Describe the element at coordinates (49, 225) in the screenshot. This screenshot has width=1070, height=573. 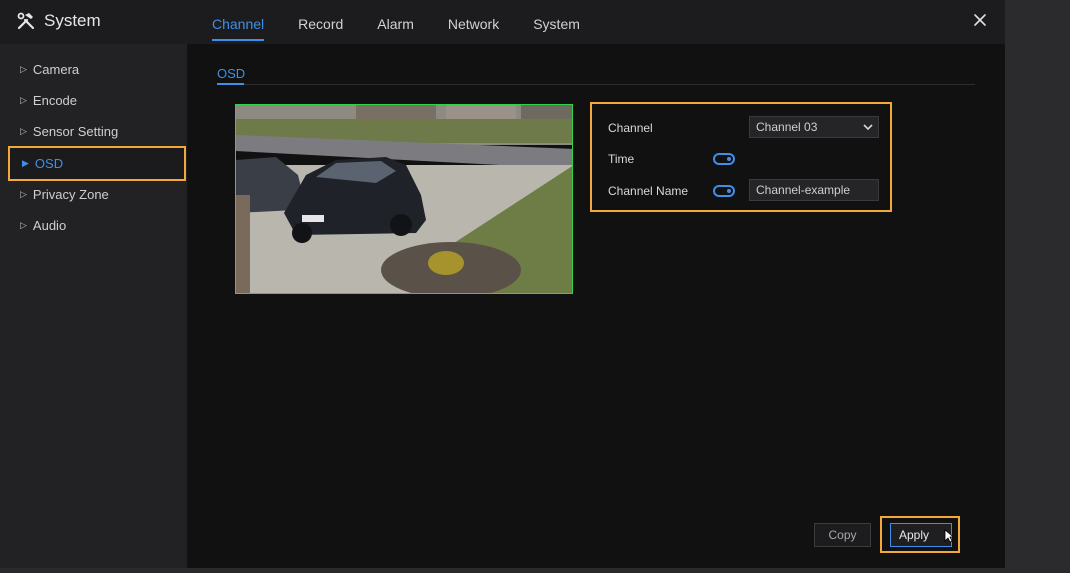
I see `sidebar-item-label: Audio` at that location.